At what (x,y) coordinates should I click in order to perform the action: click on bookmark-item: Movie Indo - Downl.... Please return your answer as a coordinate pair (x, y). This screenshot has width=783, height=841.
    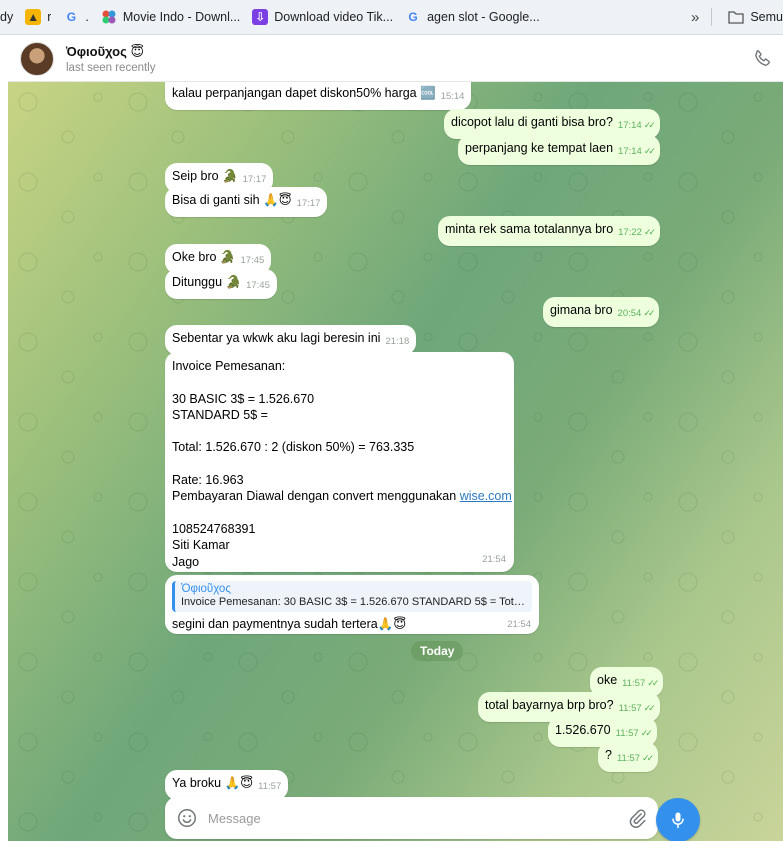
    Looking at the image, I should click on (170, 17).